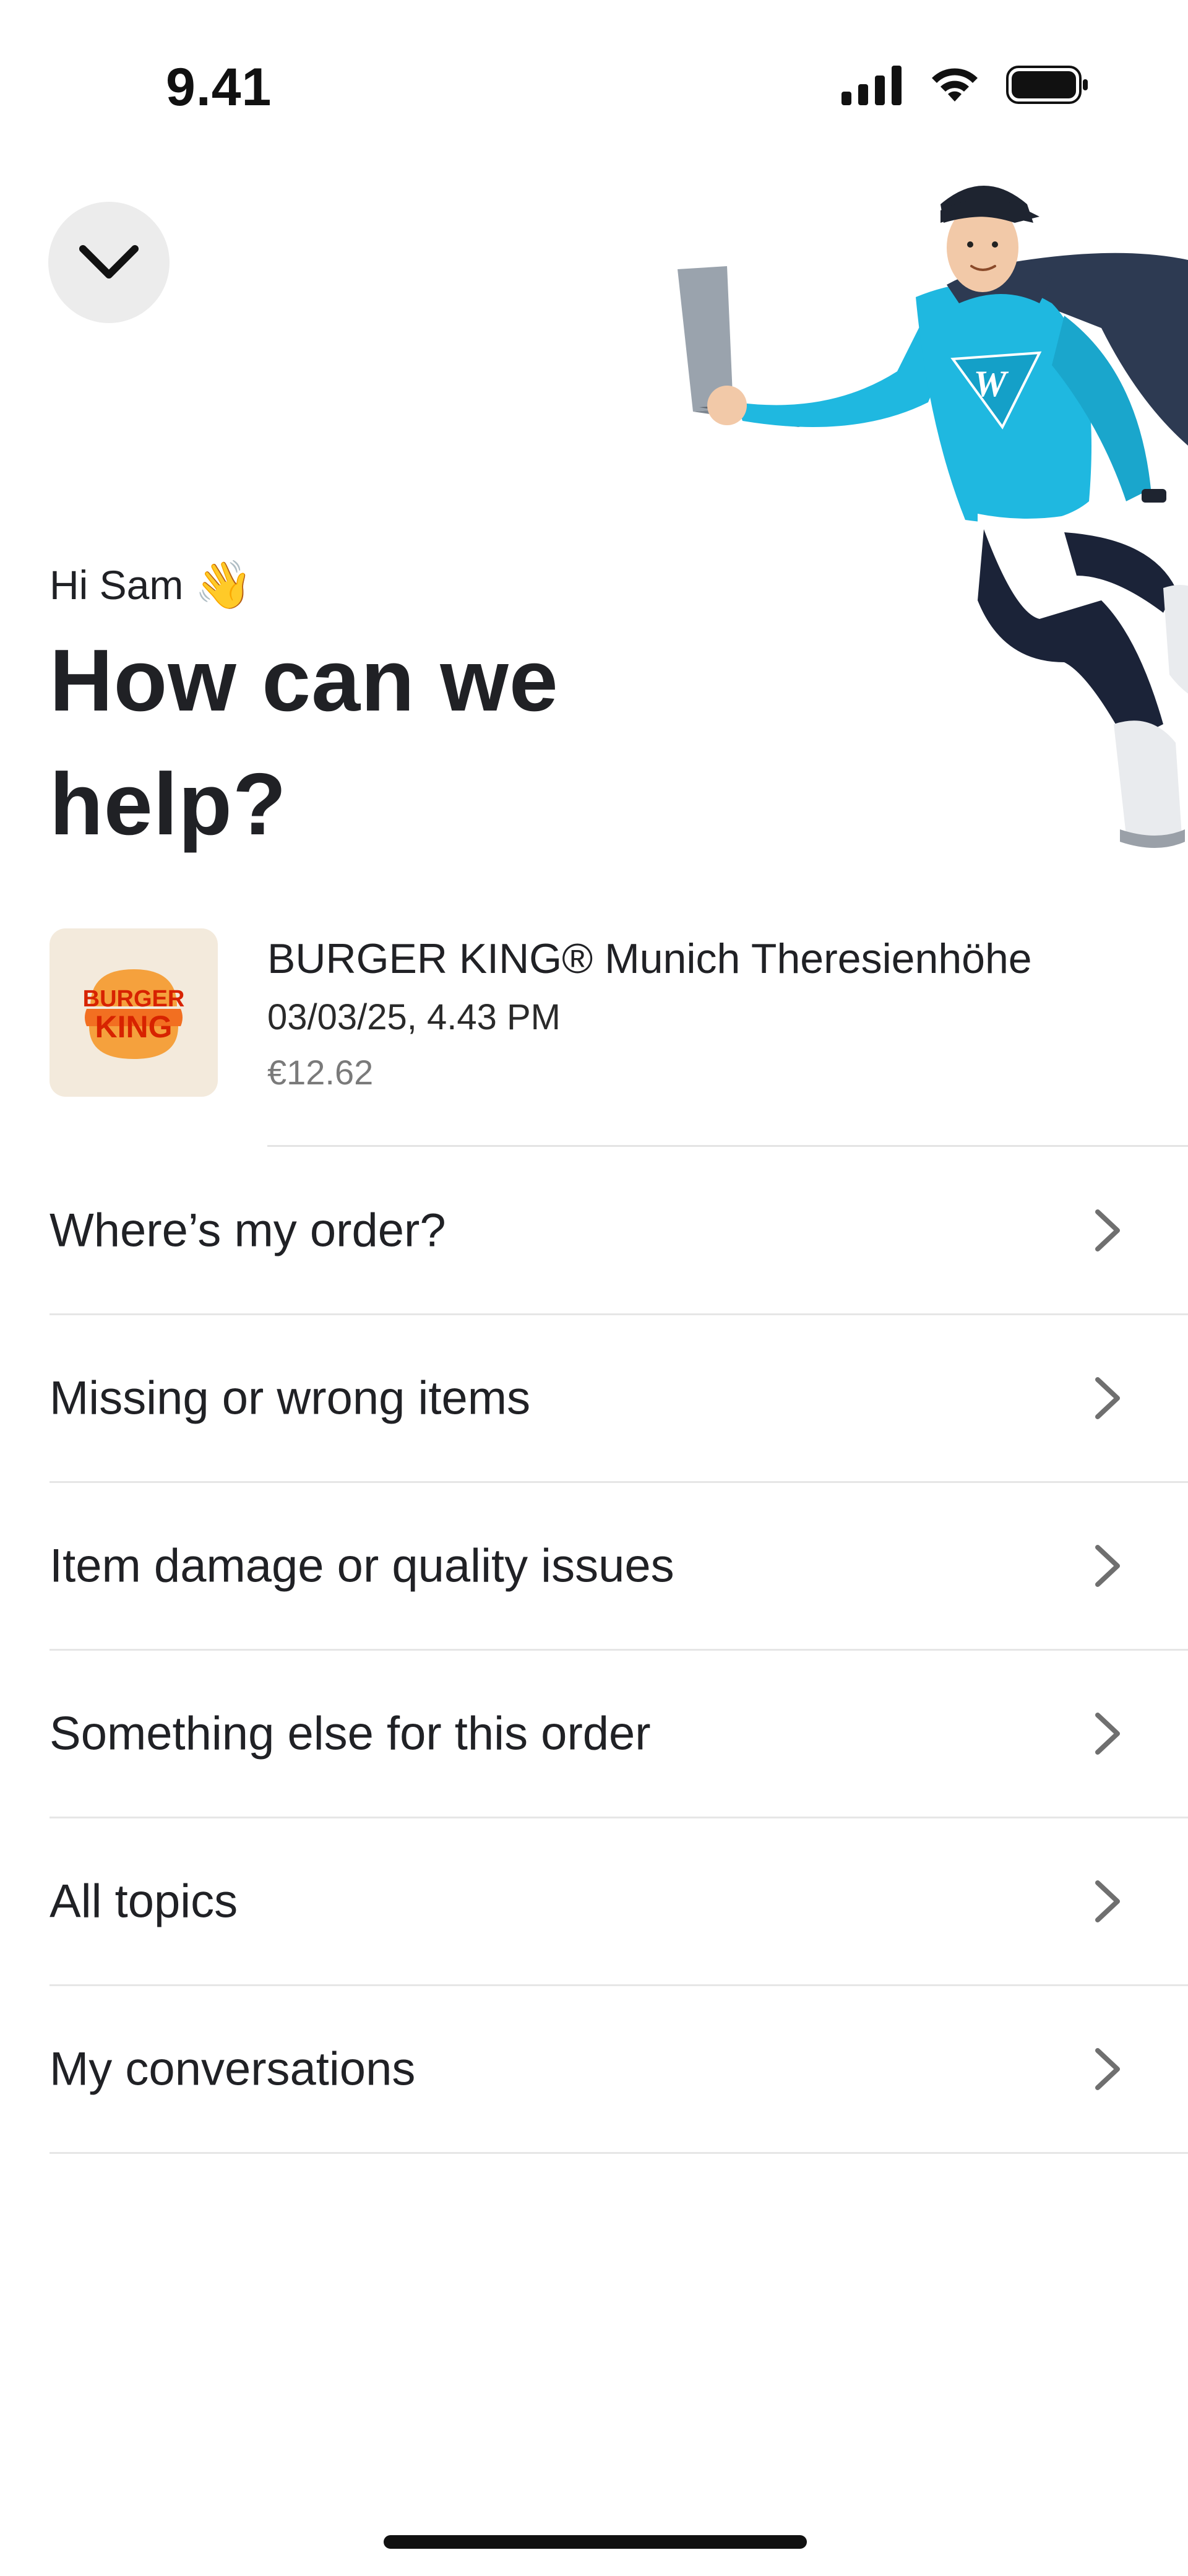  I want to click on menu-item-all-topics: All topics, so click(619, 1902).